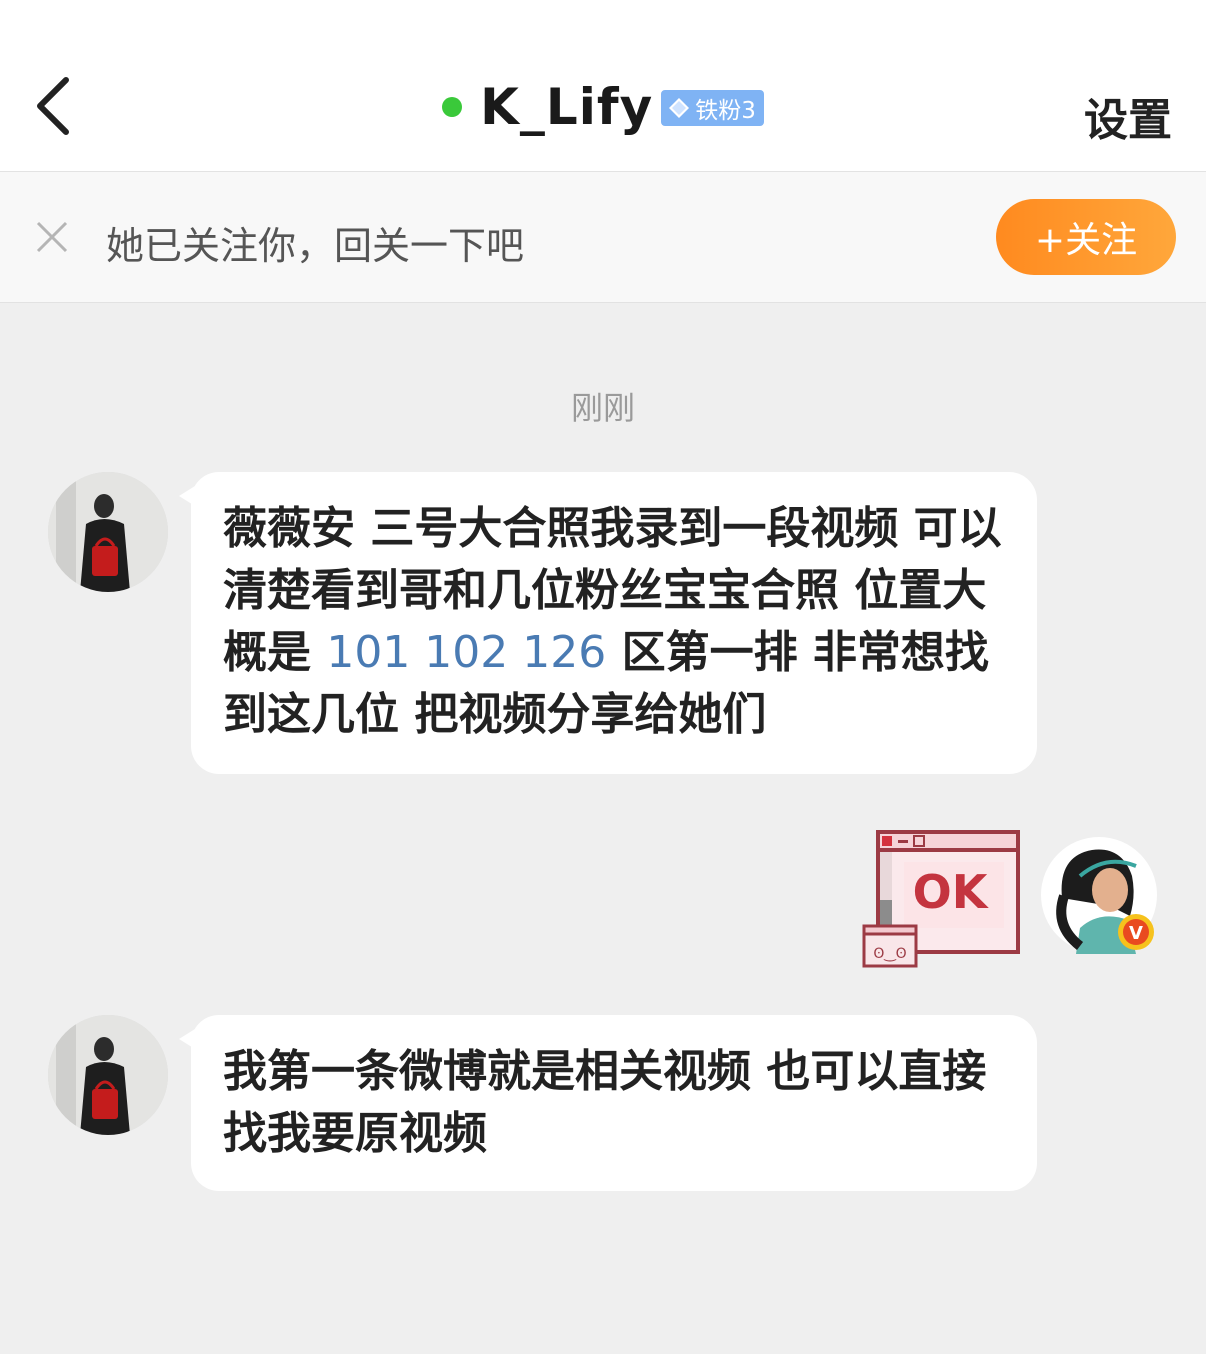  I want to click on fan-badge: 铁粉3, so click(712, 108).